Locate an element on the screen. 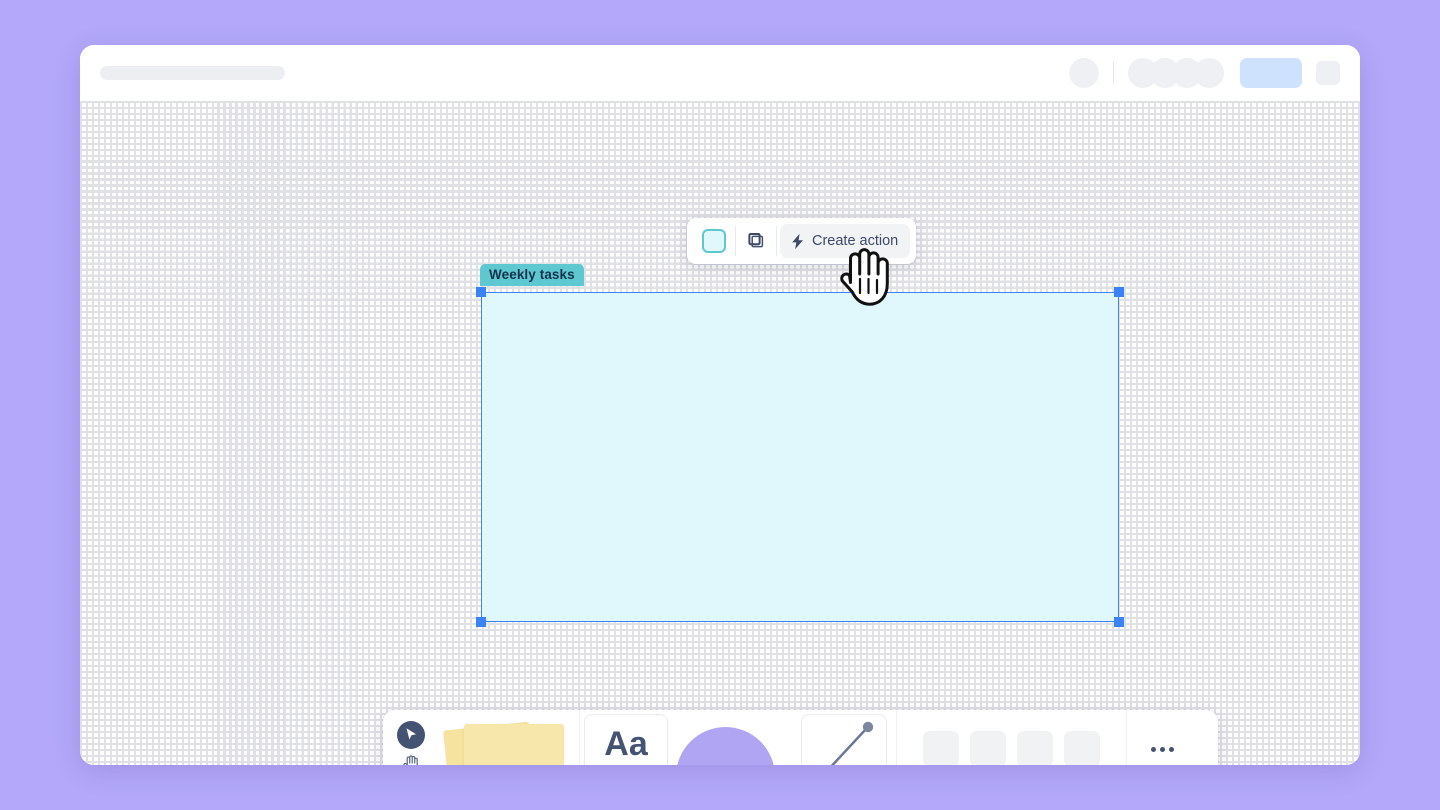 This screenshot has height=810, width=1440. create-action-label: Create action is located at coordinates (855, 241).